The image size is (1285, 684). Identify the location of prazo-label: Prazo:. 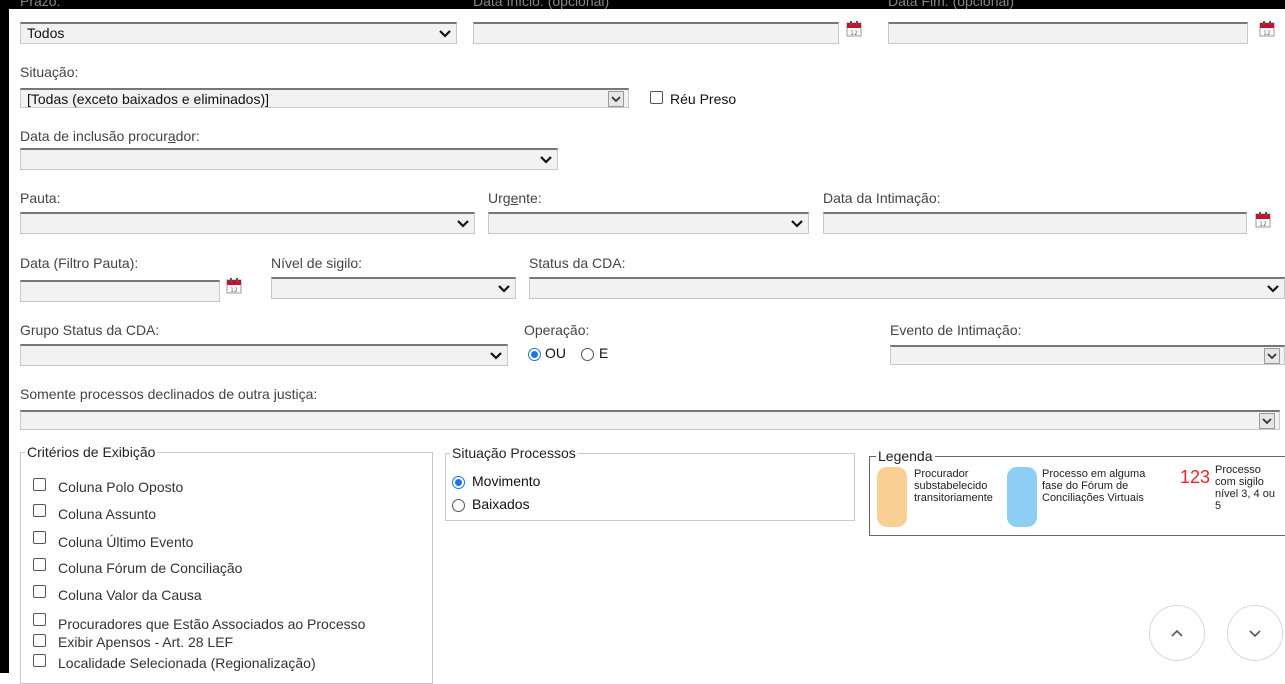
(40, 4).